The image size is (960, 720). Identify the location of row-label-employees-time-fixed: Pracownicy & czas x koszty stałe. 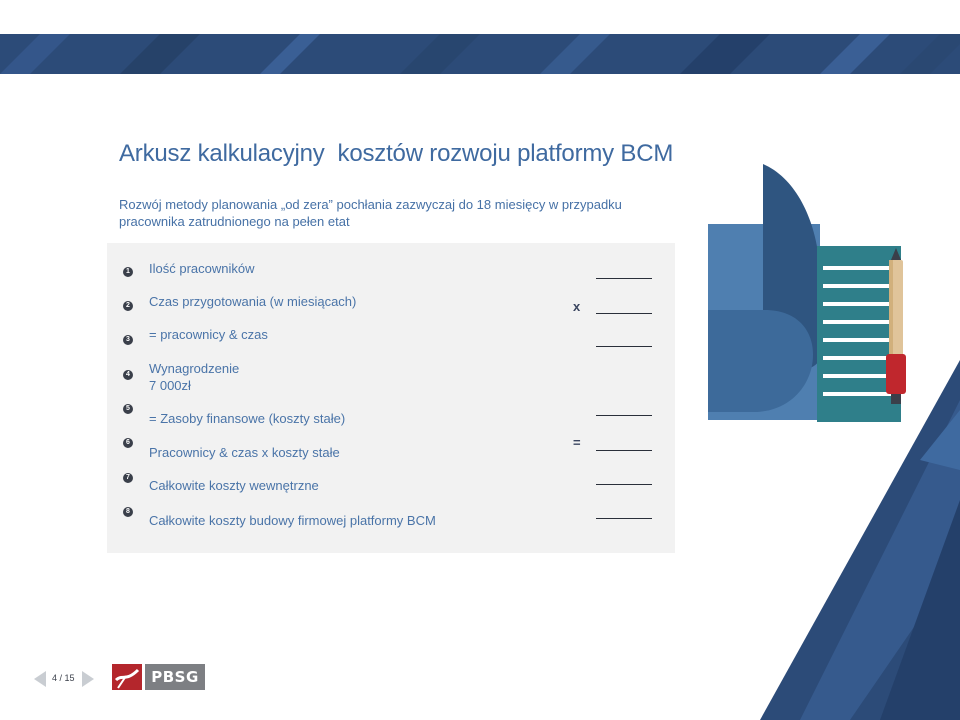
(244, 452).